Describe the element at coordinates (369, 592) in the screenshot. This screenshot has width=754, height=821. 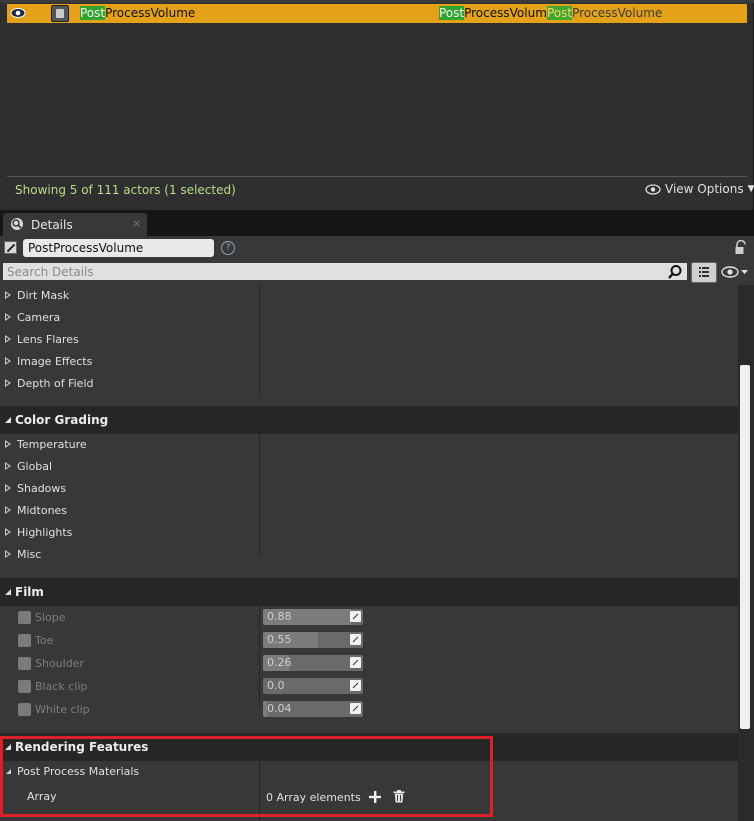
I see `category-film: Film` at that location.